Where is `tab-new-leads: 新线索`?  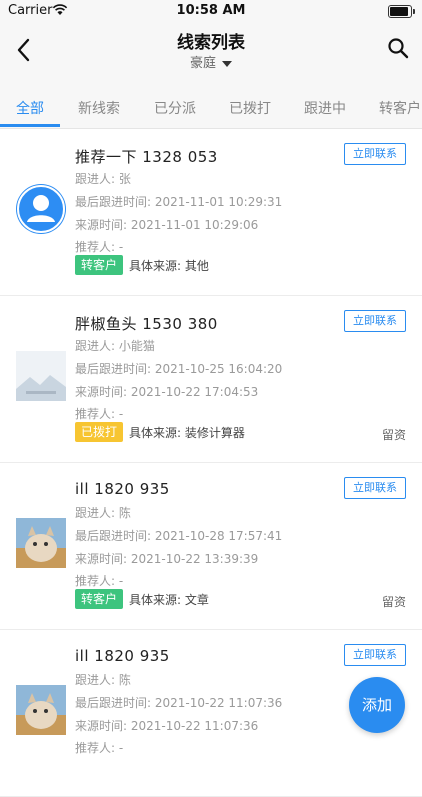
tab-new-leads: 新线索 is located at coordinates (99, 108).